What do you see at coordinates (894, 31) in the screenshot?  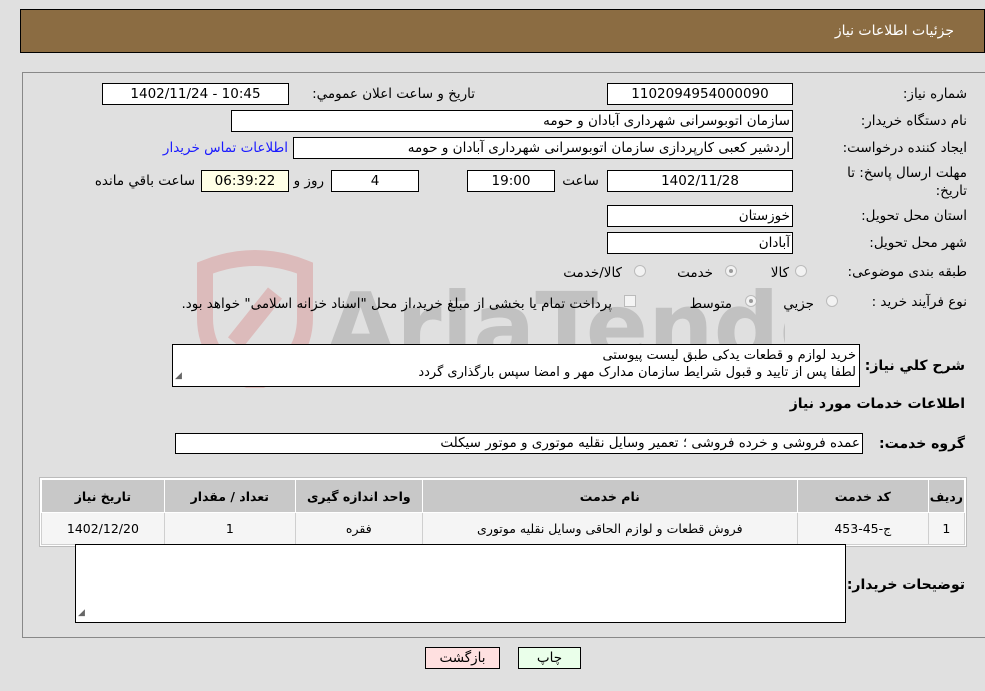 I see `page-title: جزئیات اطلاعات نیاز` at bounding box center [894, 31].